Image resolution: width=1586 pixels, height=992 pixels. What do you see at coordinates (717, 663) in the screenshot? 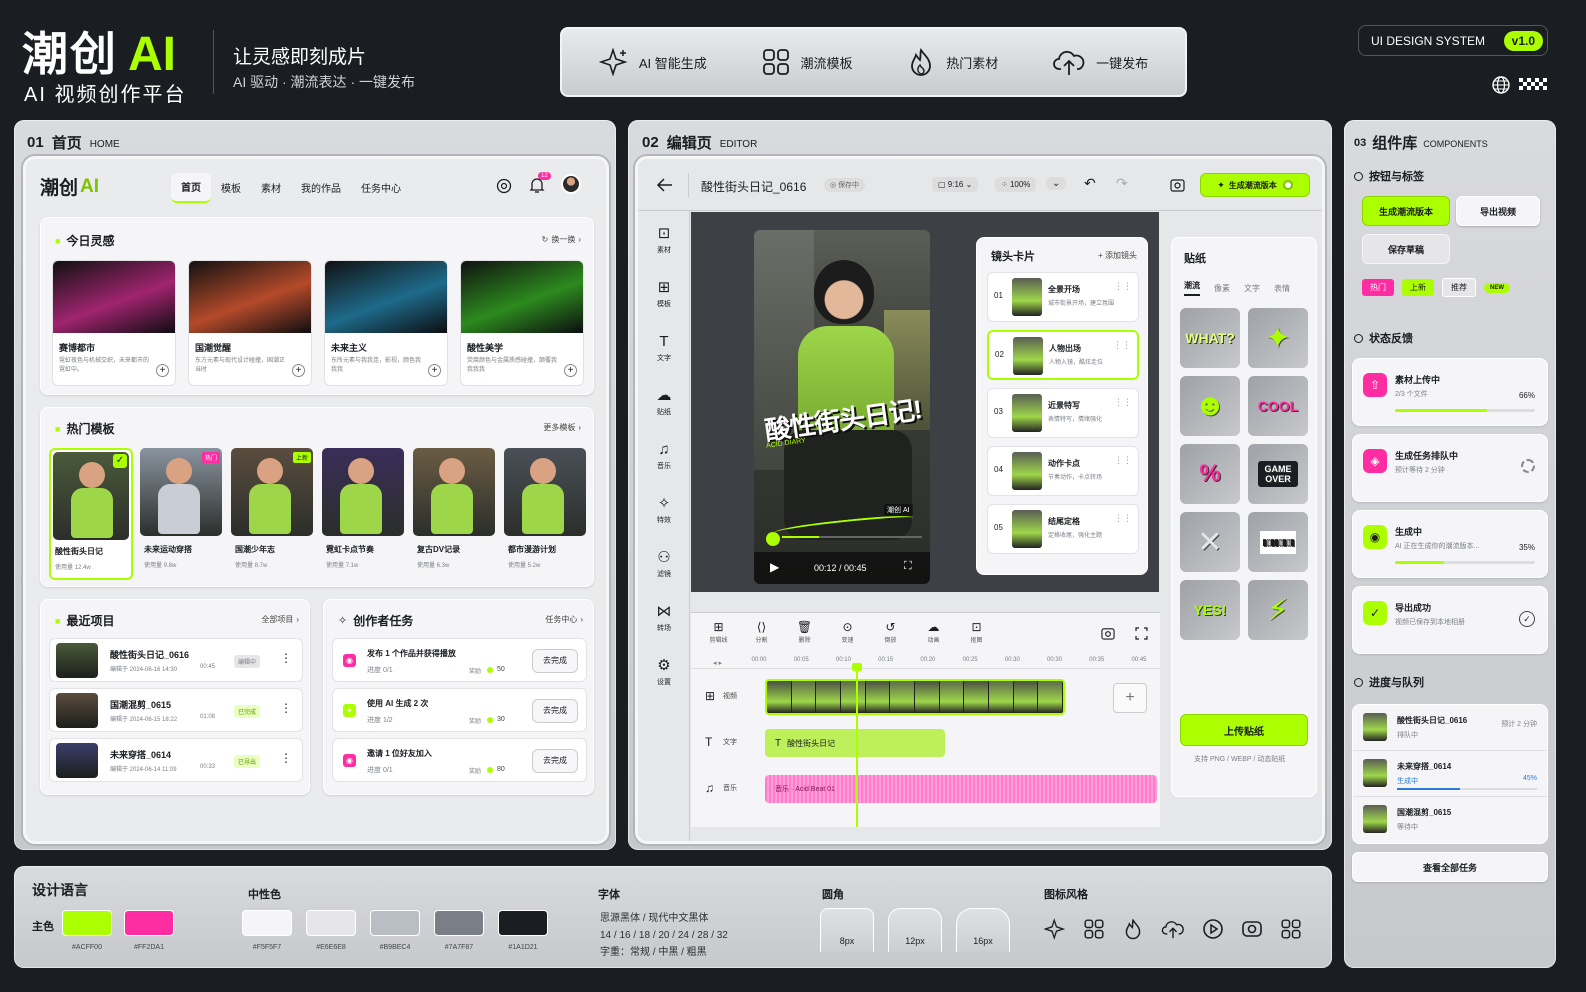
I see `timeline-nav-icon: ◂ ▸` at bounding box center [717, 663].